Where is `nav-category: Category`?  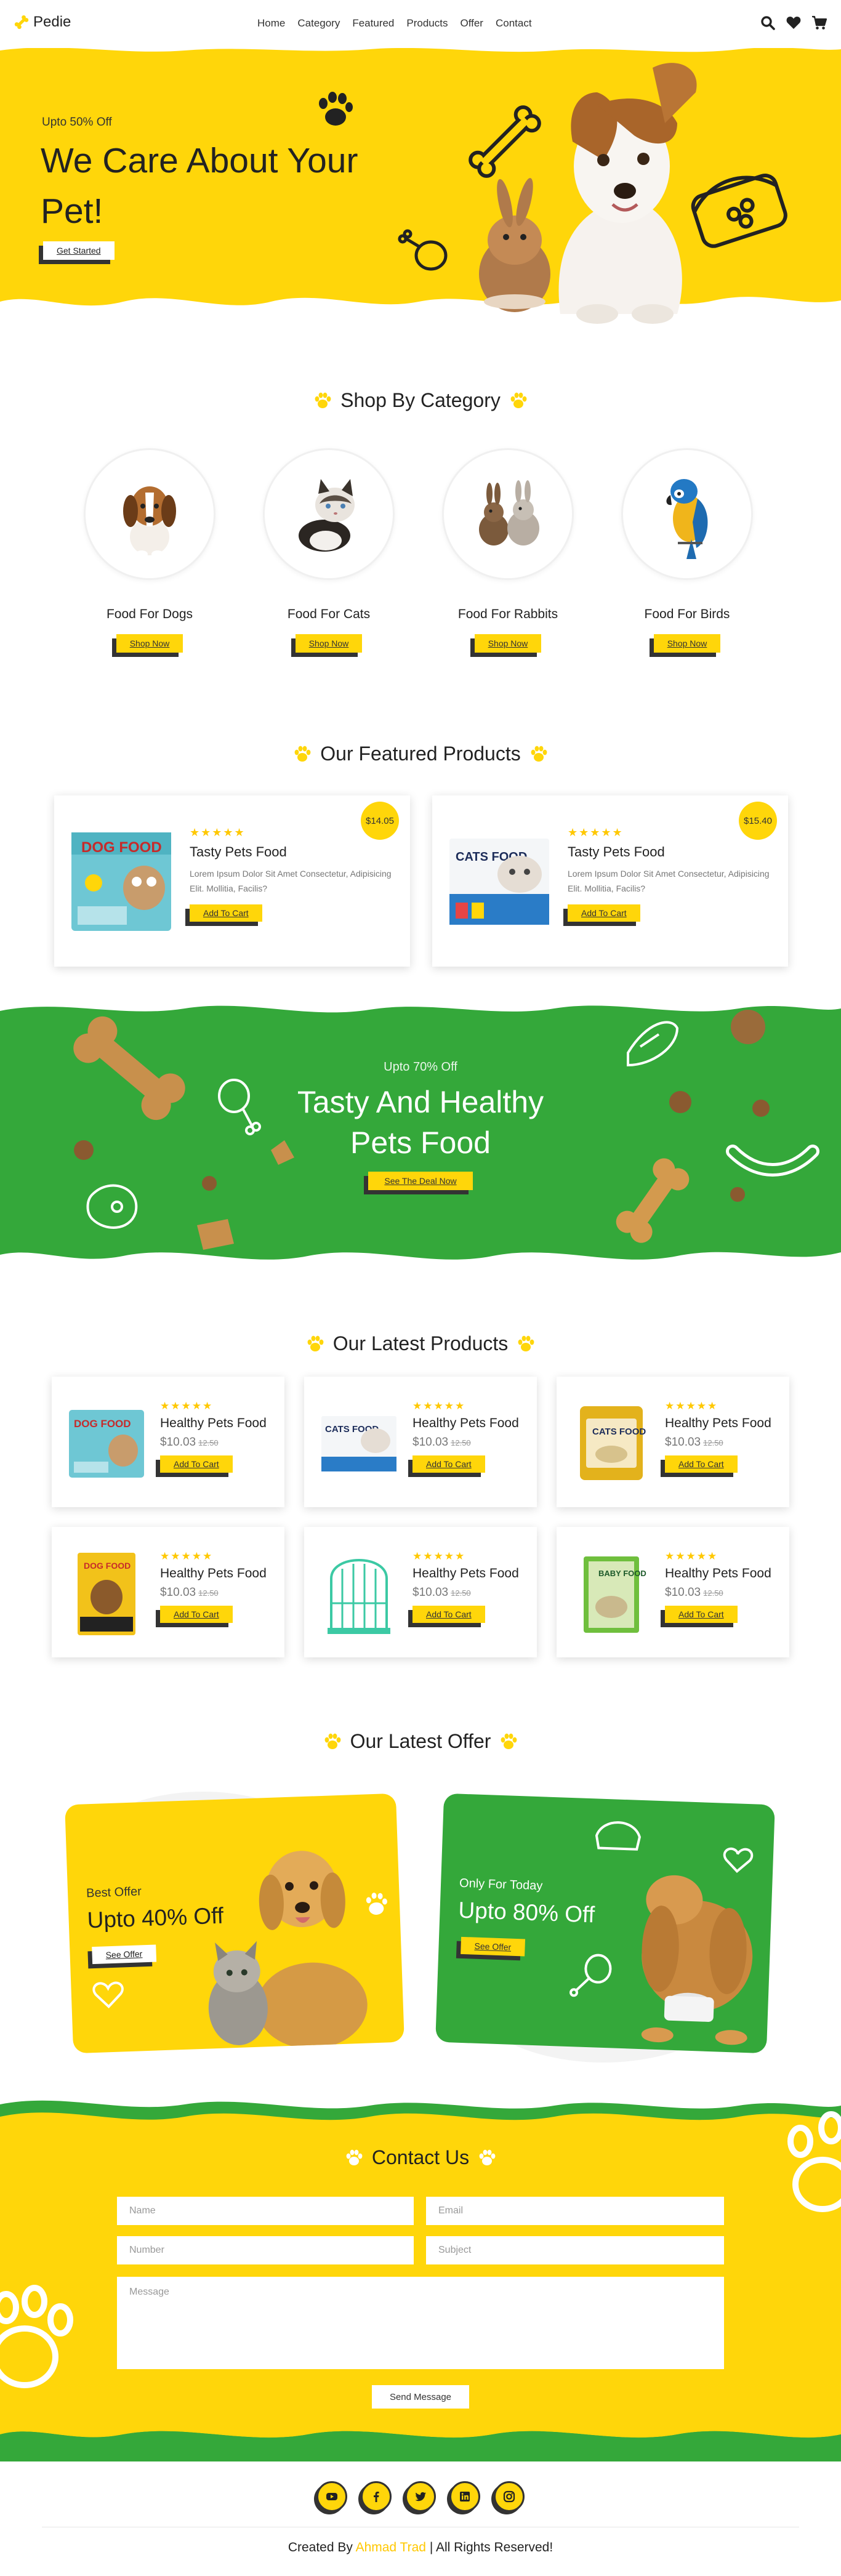 nav-category: Category is located at coordinates (318, 23).